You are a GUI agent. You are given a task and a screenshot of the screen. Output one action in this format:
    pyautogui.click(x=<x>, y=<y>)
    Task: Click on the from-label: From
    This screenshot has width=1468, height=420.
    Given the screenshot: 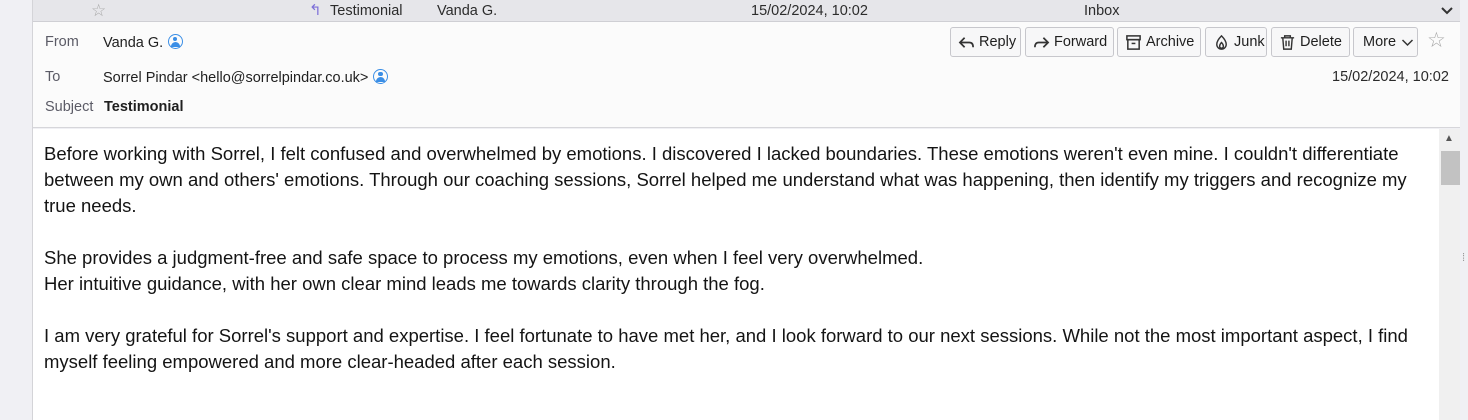 What is the action you would take?
    pyautogui.click(x=62, y=42)
    